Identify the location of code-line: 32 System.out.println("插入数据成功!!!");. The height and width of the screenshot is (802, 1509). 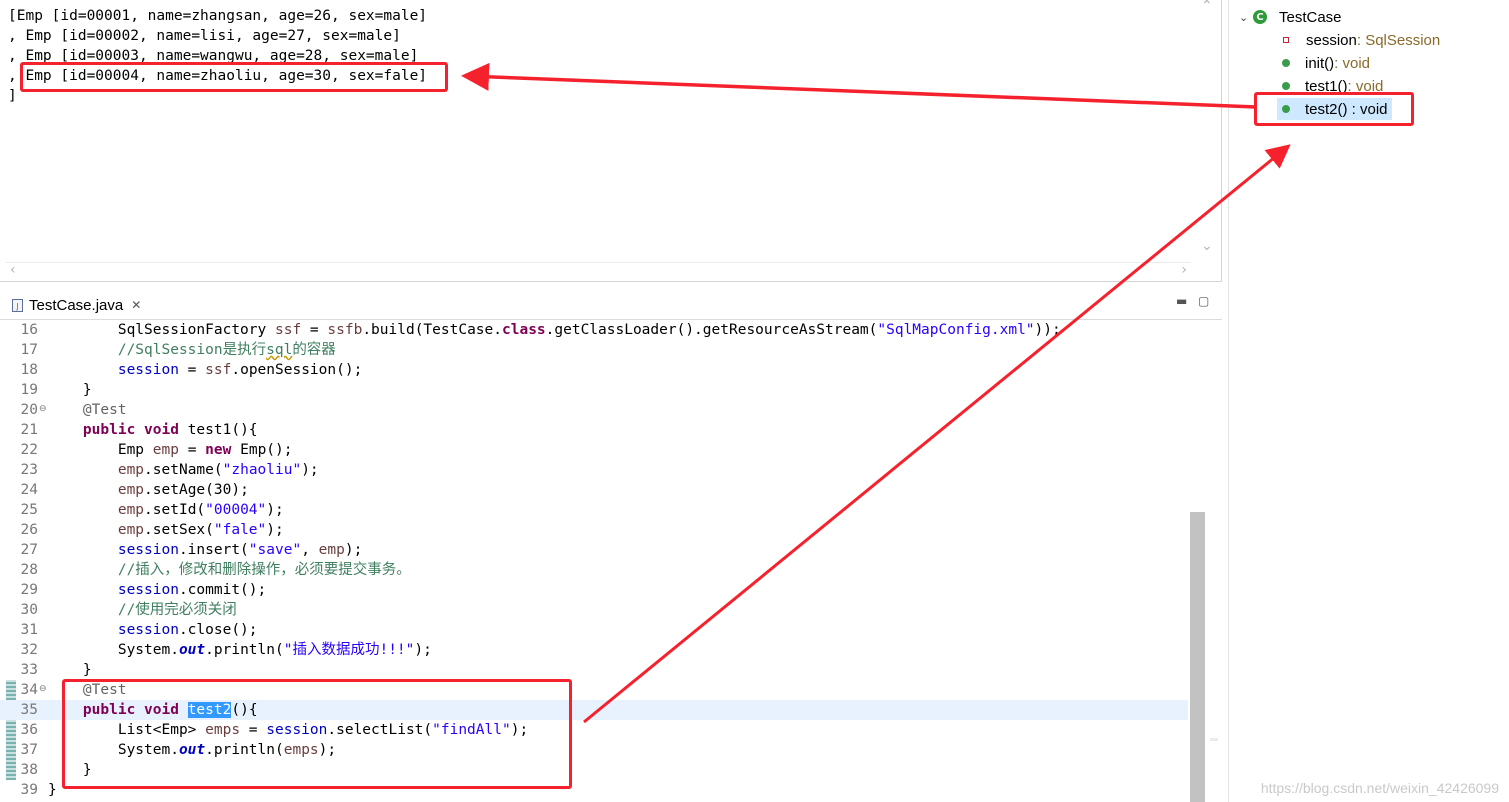
(594, 650).